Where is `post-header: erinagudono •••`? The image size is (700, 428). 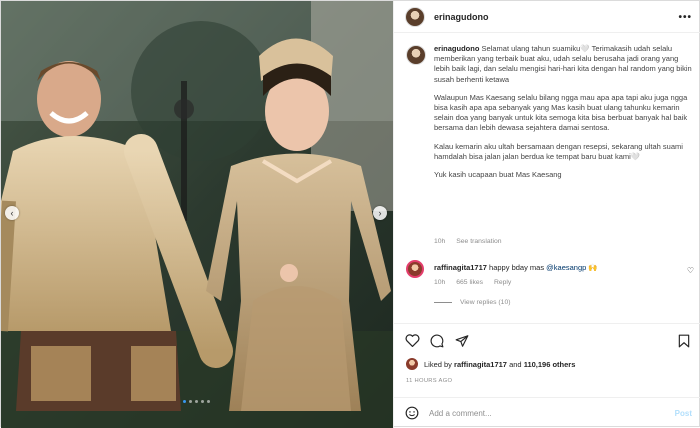
post-header: erinagudono ••• is located at coordinates (547, 17).